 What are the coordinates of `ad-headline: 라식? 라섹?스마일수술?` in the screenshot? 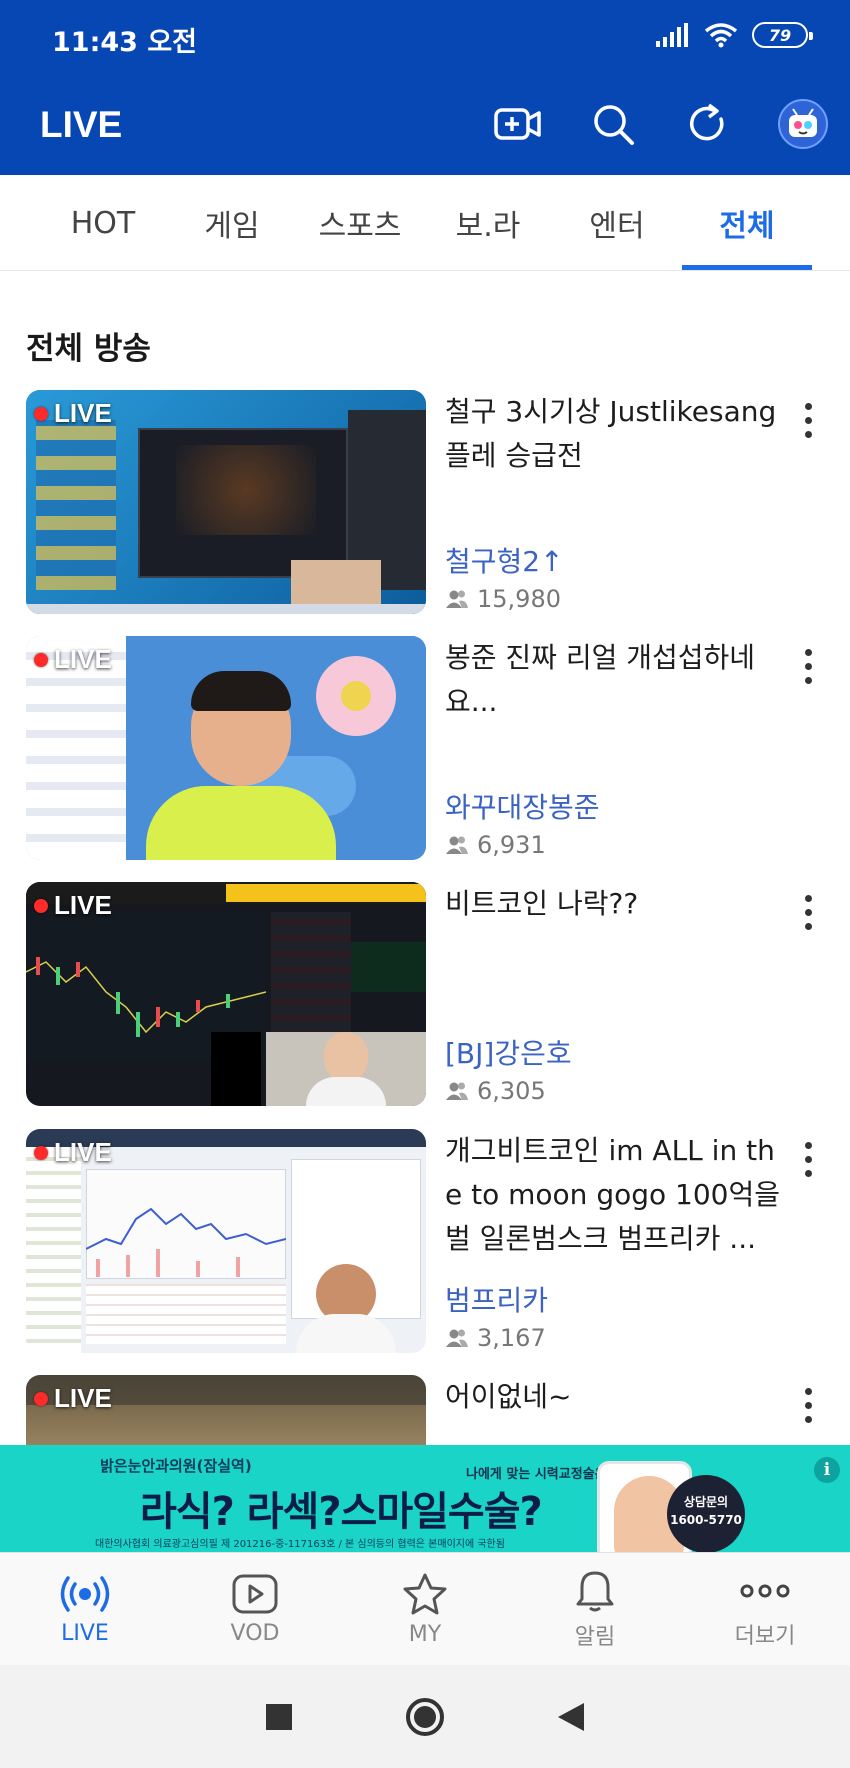 It's located at (341, 1512).